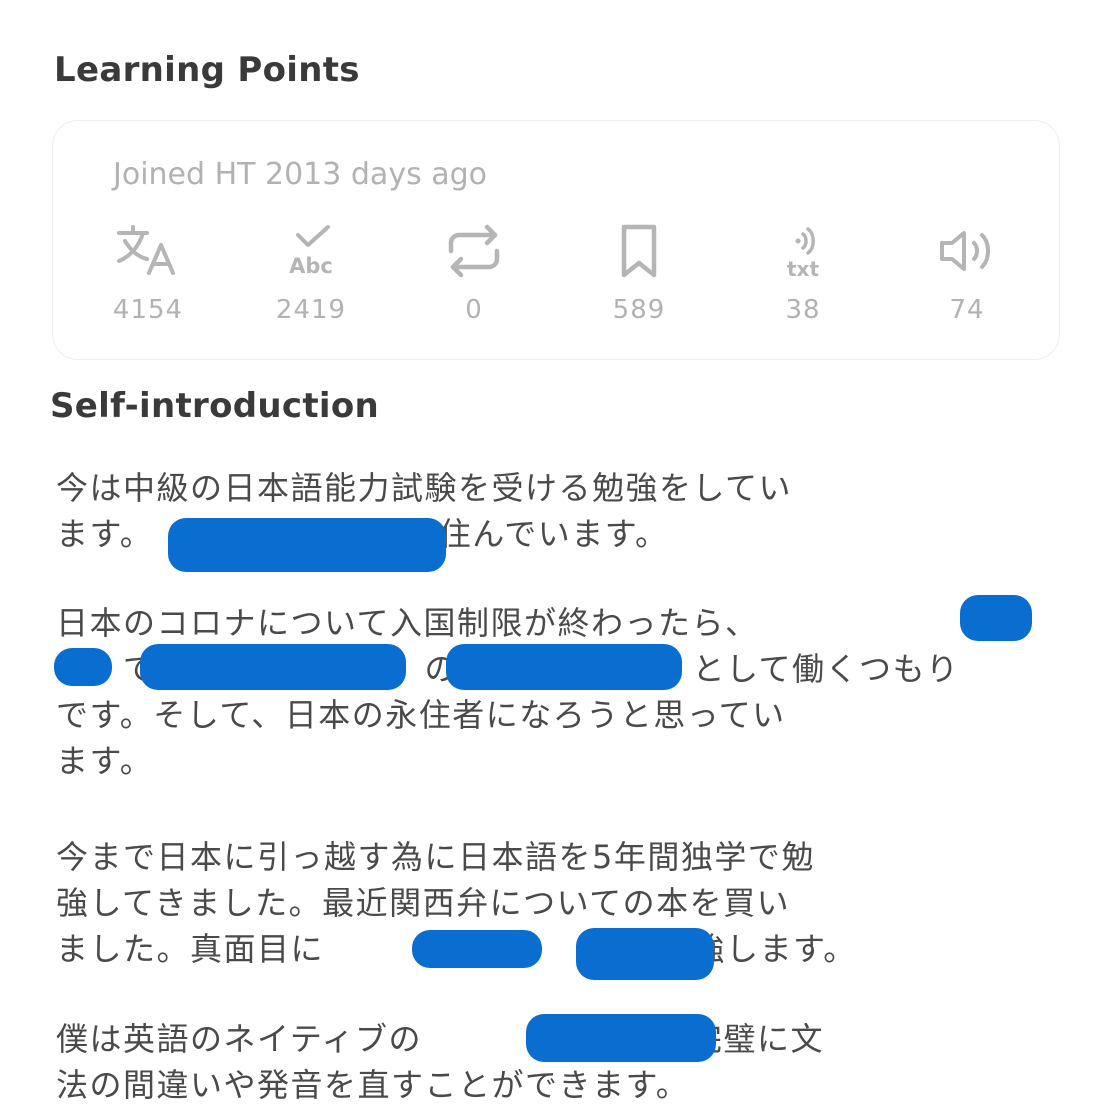  What do you see at coordinates (557, 276) in the screenshot?
I see `stats-row: 4154 Abc 2419 0 589 txt 38 74` at bounding box center [557, 276].